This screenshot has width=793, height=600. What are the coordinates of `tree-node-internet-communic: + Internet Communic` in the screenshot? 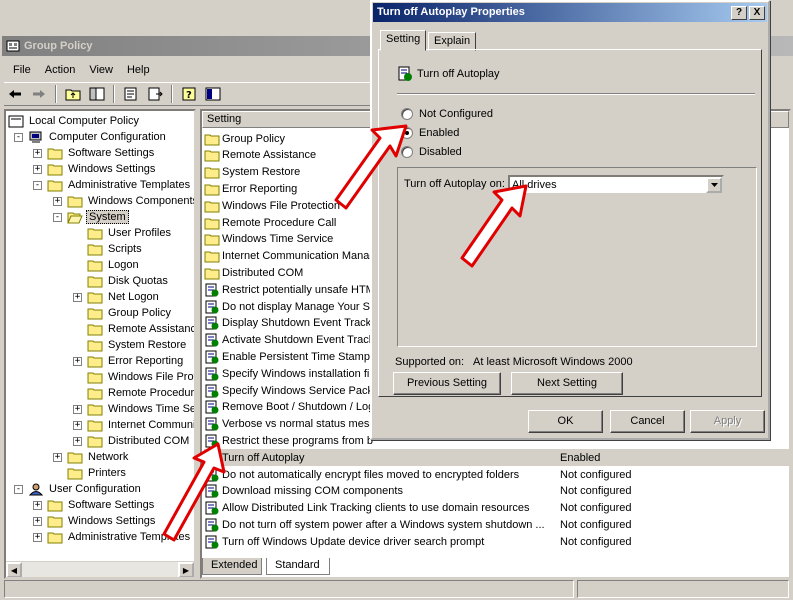 It's located at (133, 425).